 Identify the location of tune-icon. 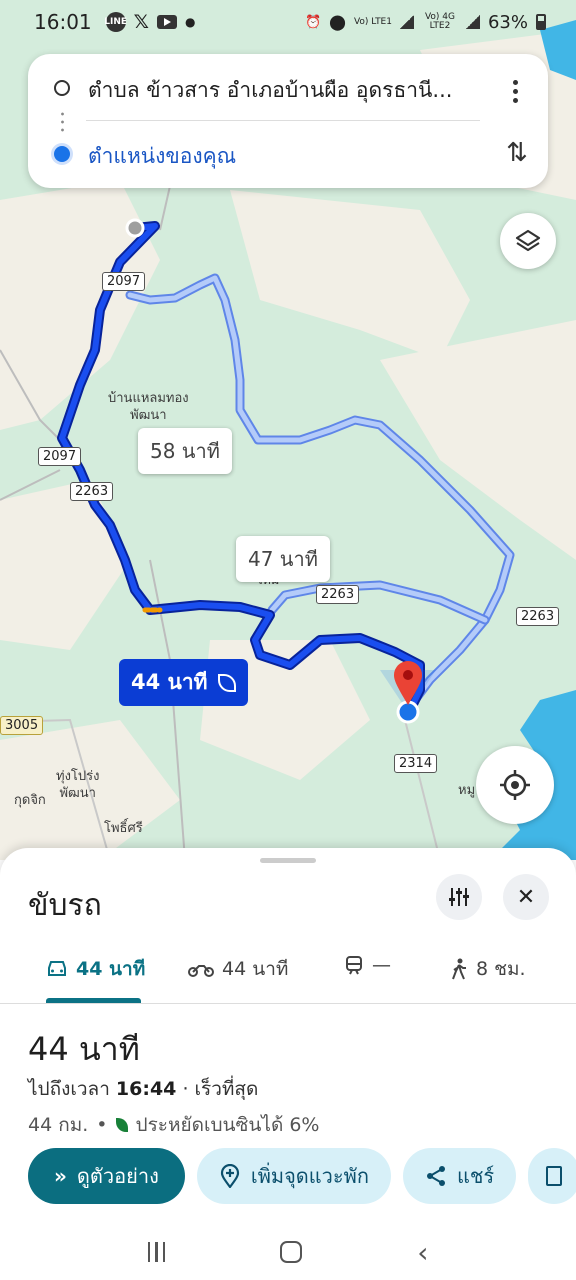
(459, 897).